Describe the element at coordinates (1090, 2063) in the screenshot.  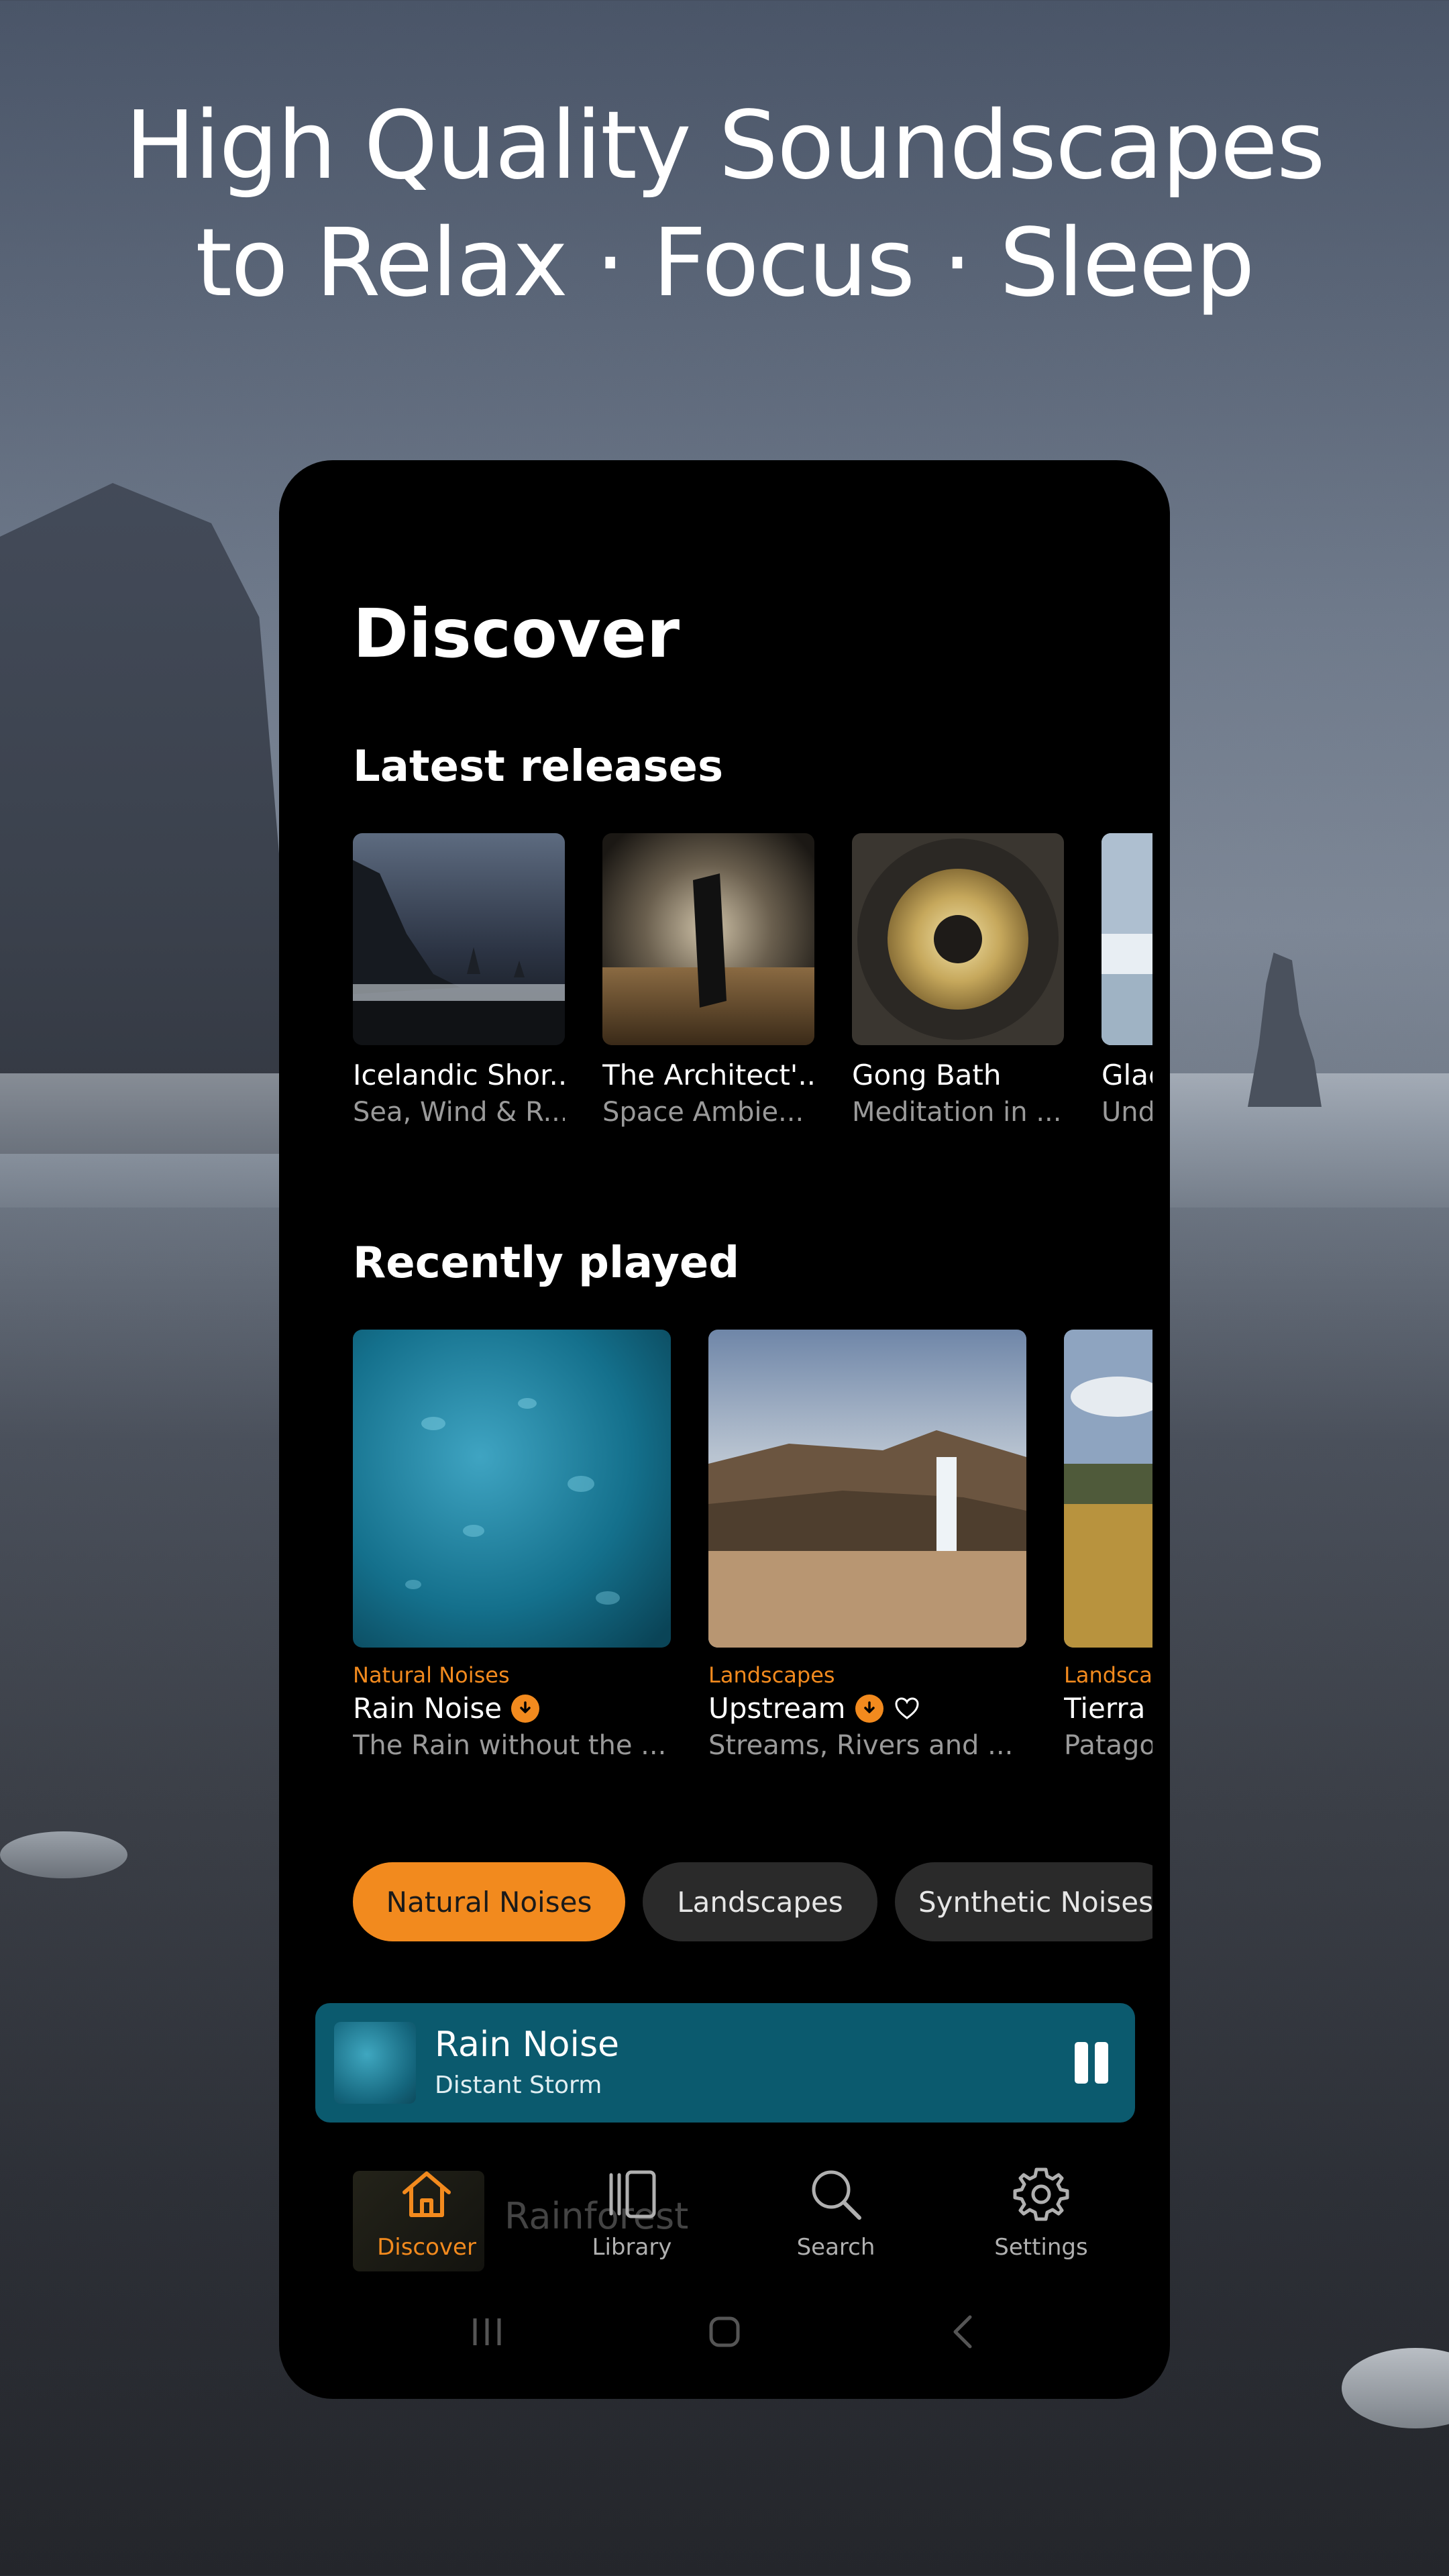
I see `pause-button` at that location.